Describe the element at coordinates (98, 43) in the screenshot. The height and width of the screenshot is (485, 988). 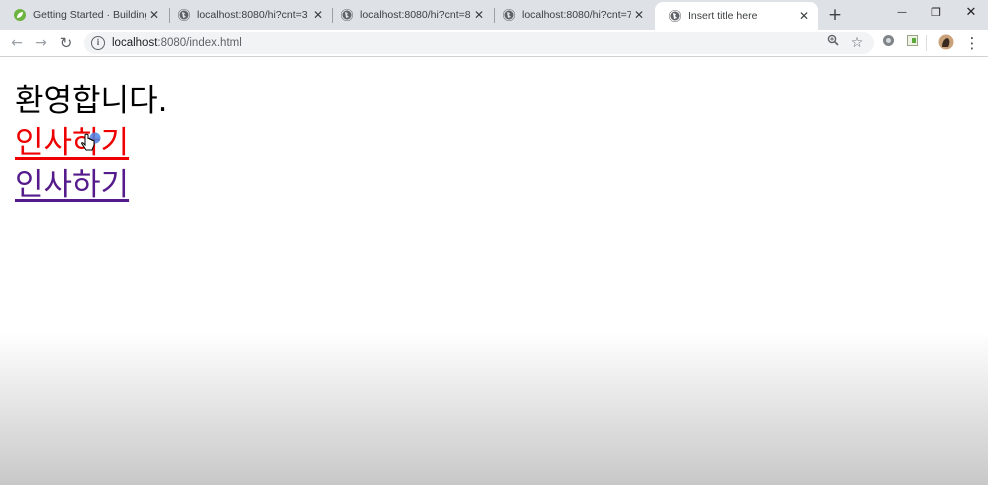
I see `info-icon: i` at that location.